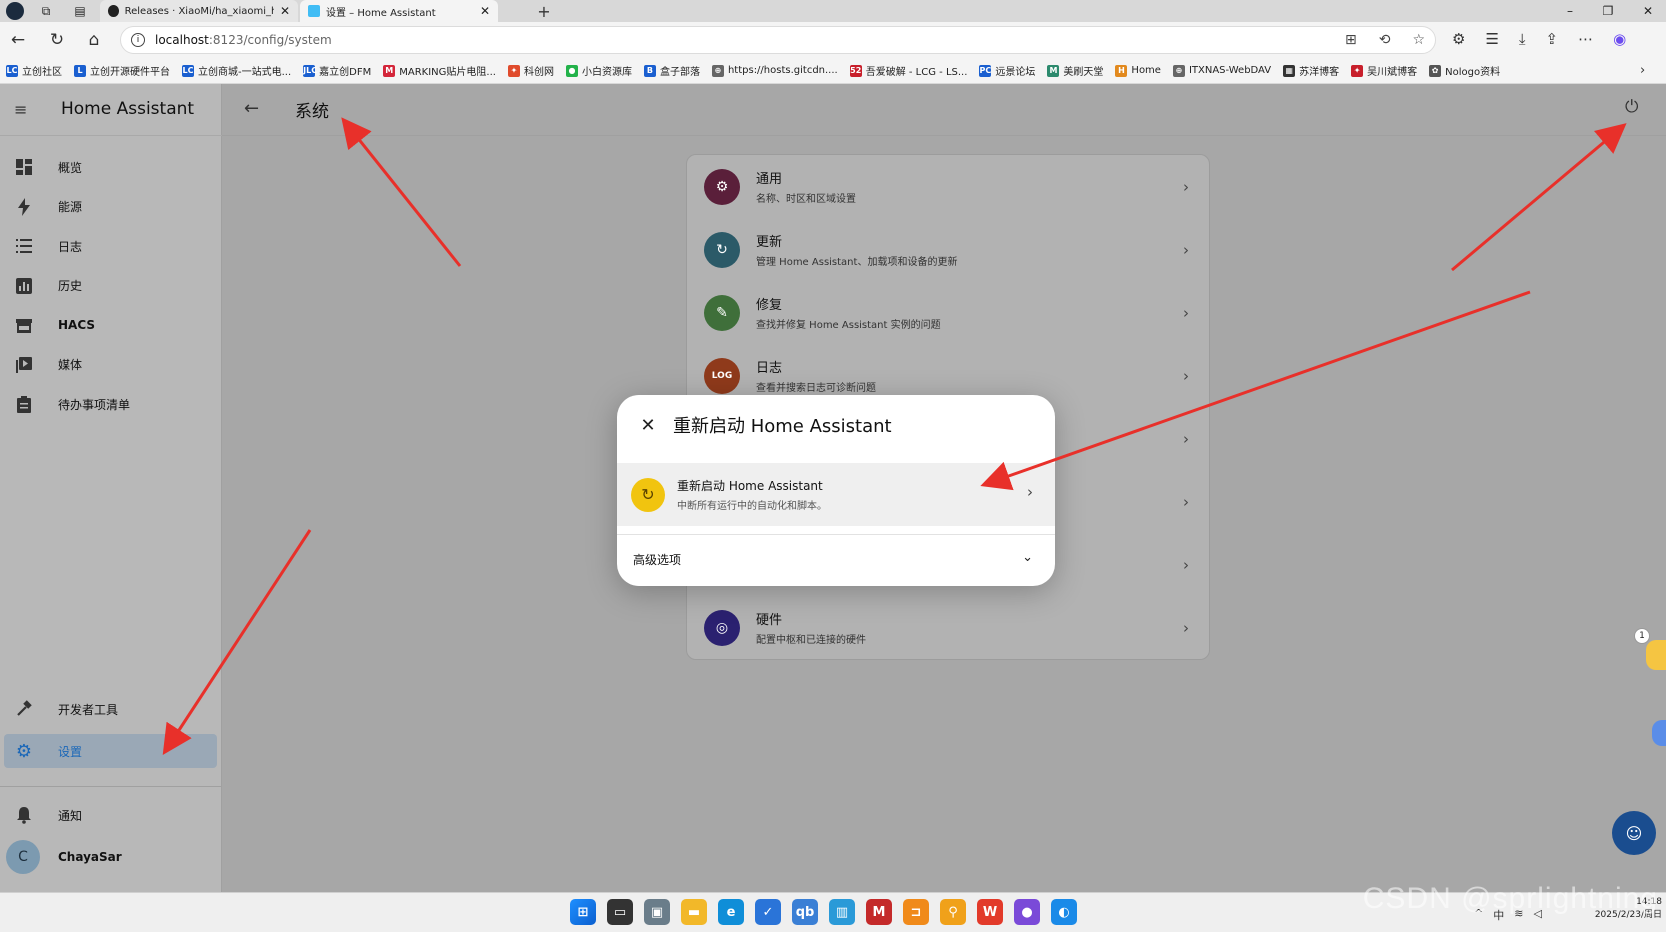 The image size is (1666, 932). I want to click on minimize-icon: –, so click(1570, 11).